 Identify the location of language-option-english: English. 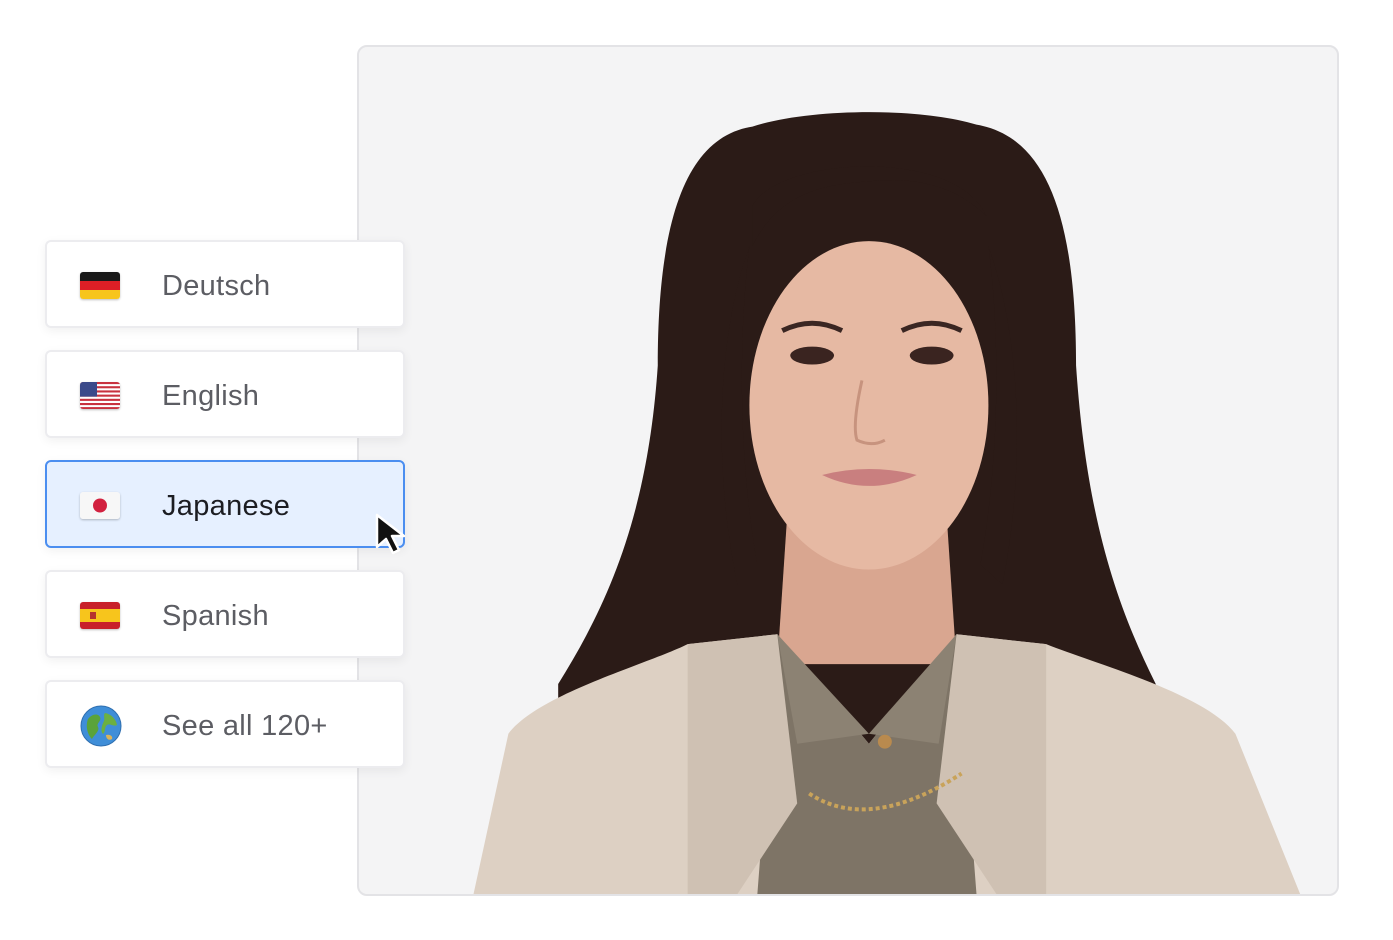
(225, 394).